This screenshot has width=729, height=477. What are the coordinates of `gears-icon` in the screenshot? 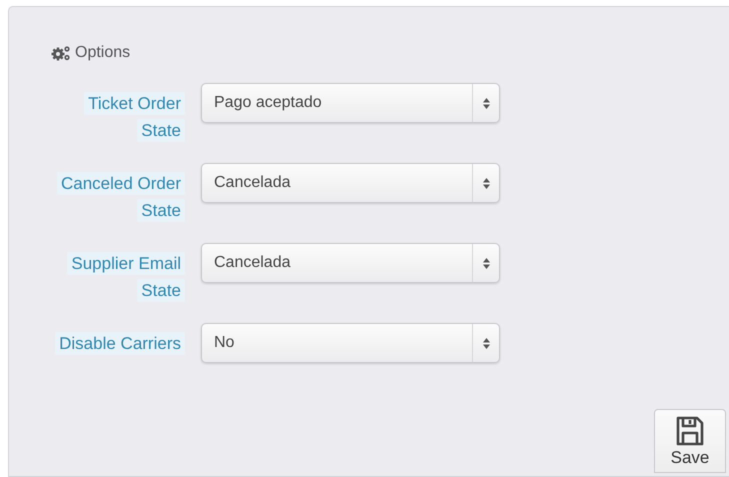 It's located at (61, 53).